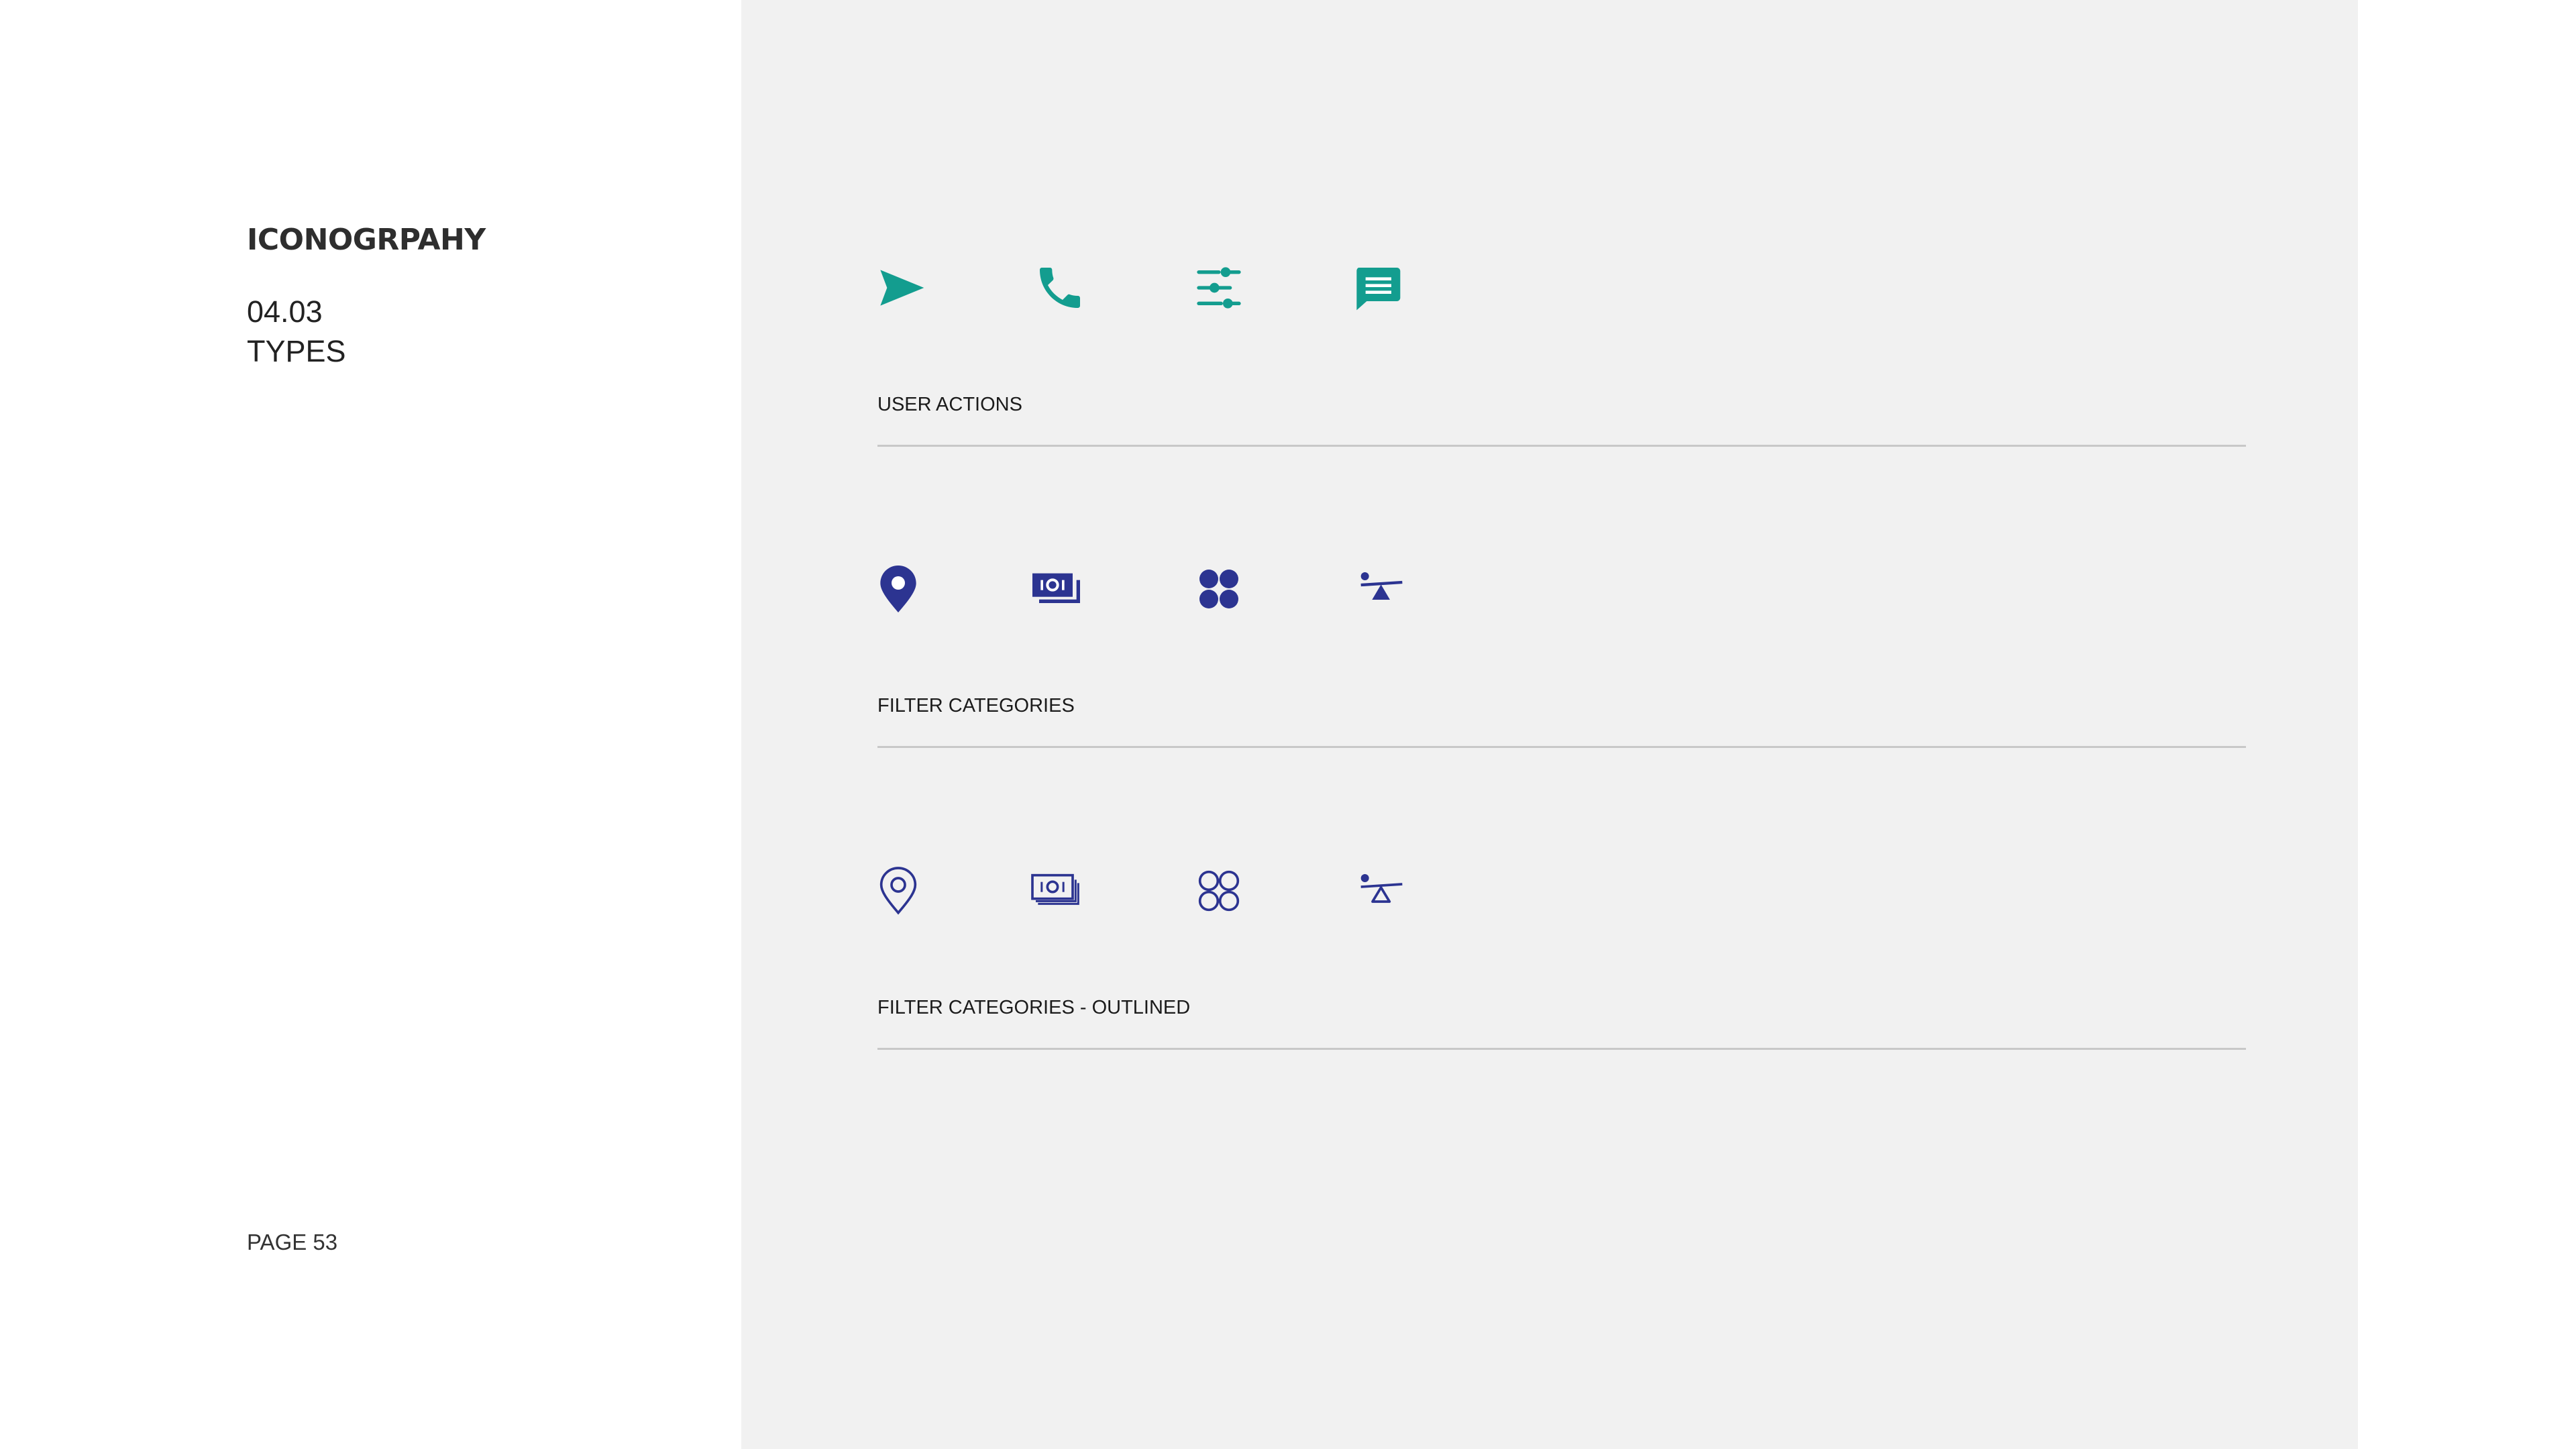 The height and width of the screenshot is (1449, 2576). I want to click on phone-icon-graphic, so click(1060, 288).